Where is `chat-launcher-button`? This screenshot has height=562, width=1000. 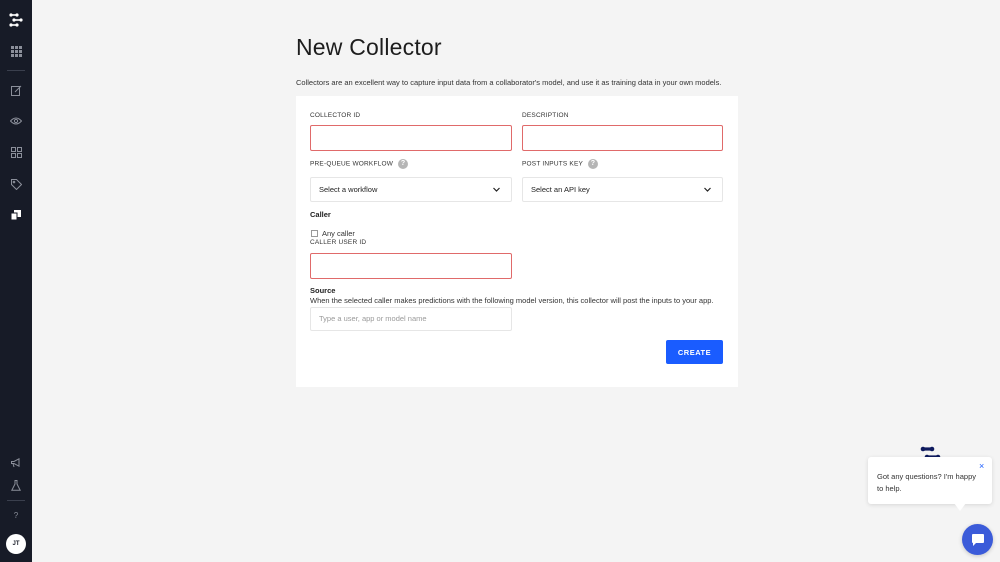 chat-launcher-button is located at coordinates (977, 539).